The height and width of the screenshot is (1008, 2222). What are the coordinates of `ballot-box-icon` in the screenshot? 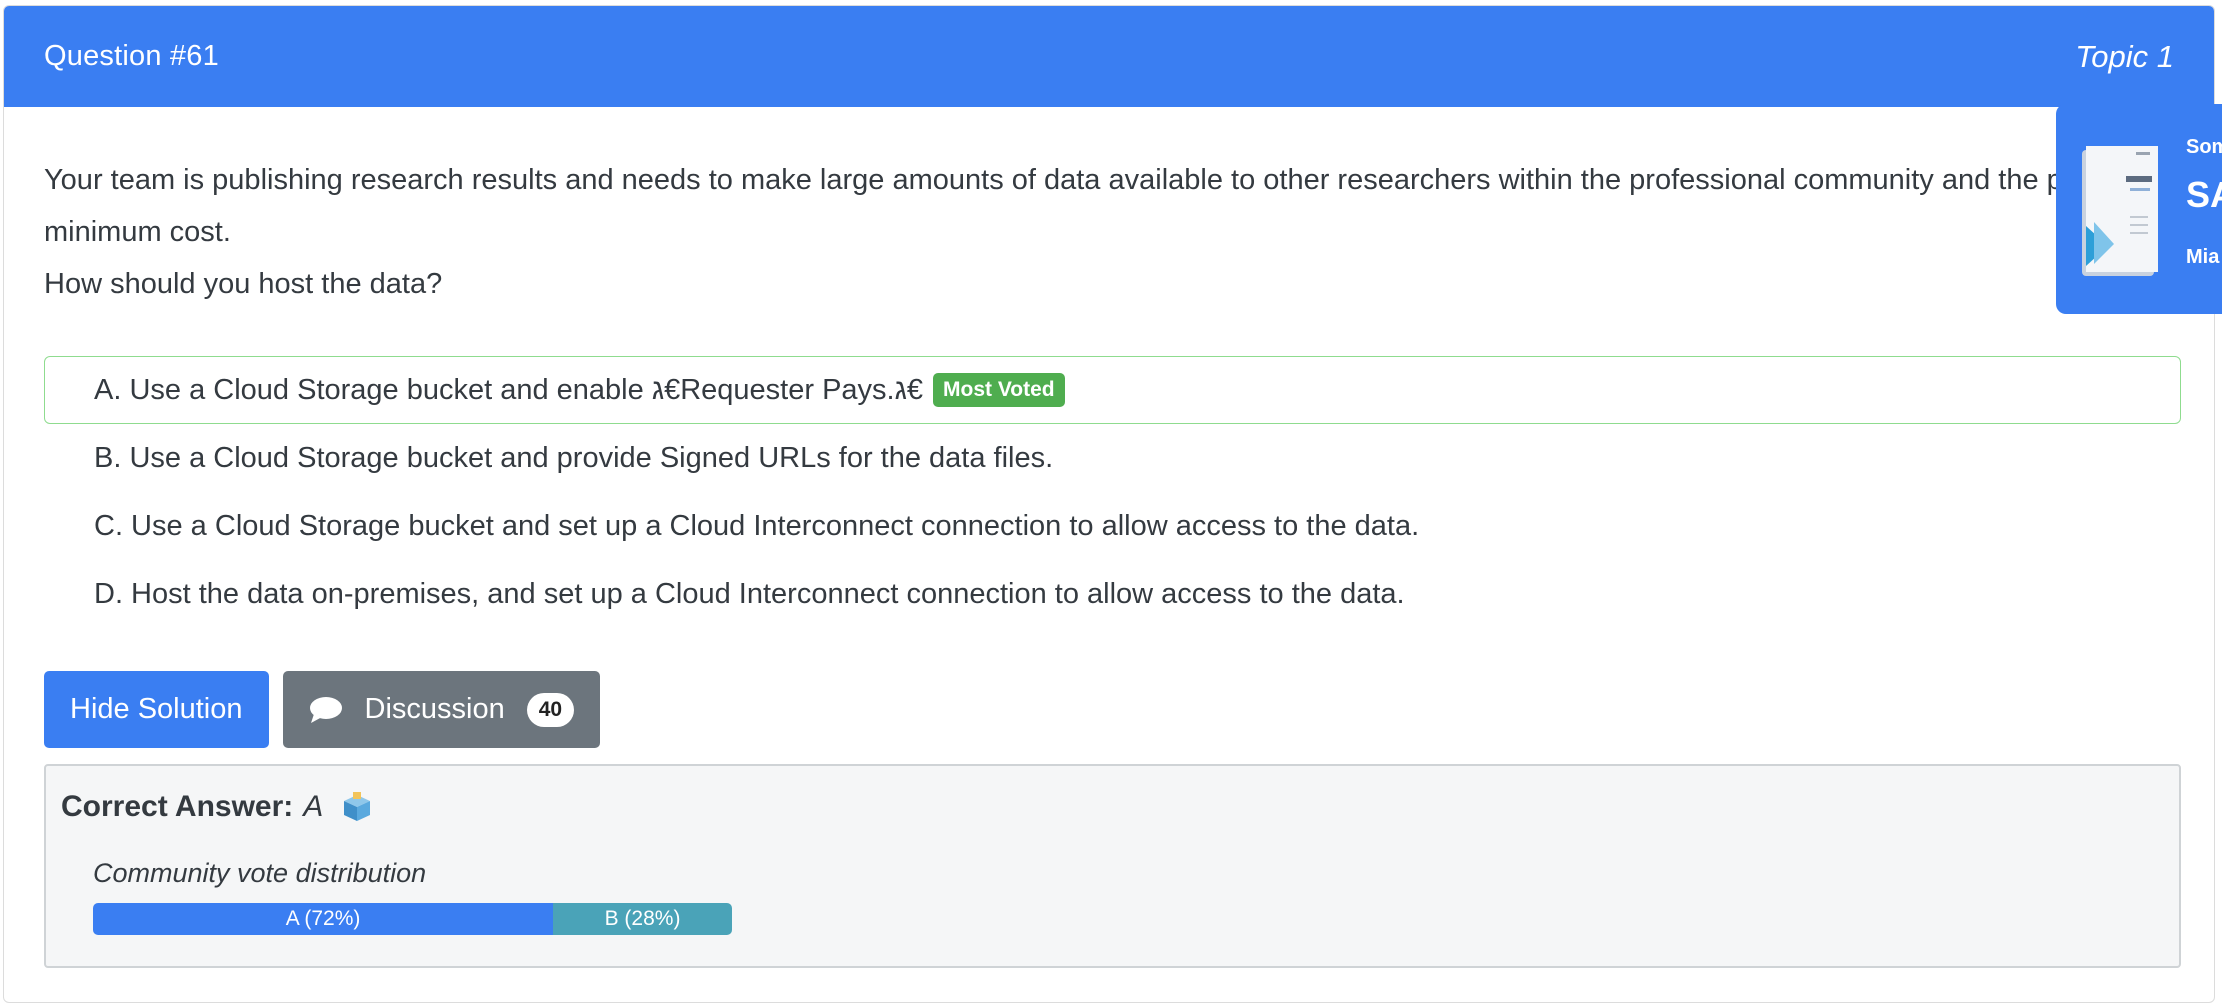 It's located at (357, 807).